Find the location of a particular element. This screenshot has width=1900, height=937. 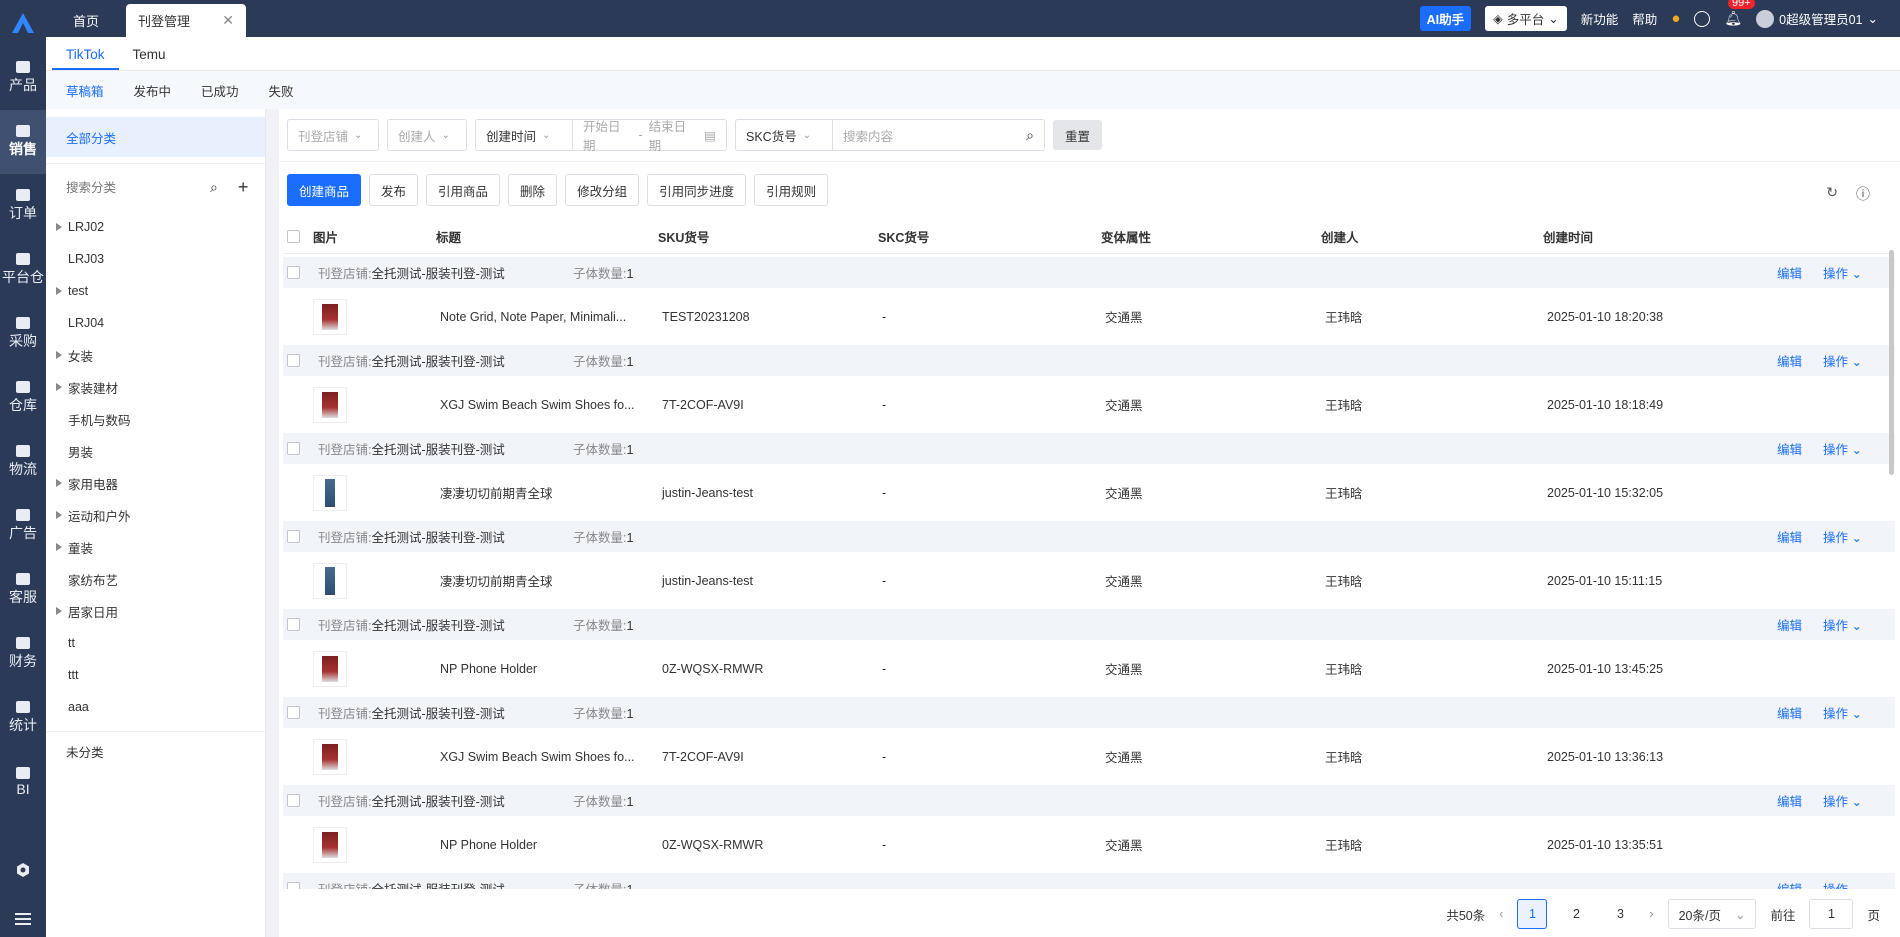

reference-rules-button: 引用规则 is located at coordinates (791, 190).